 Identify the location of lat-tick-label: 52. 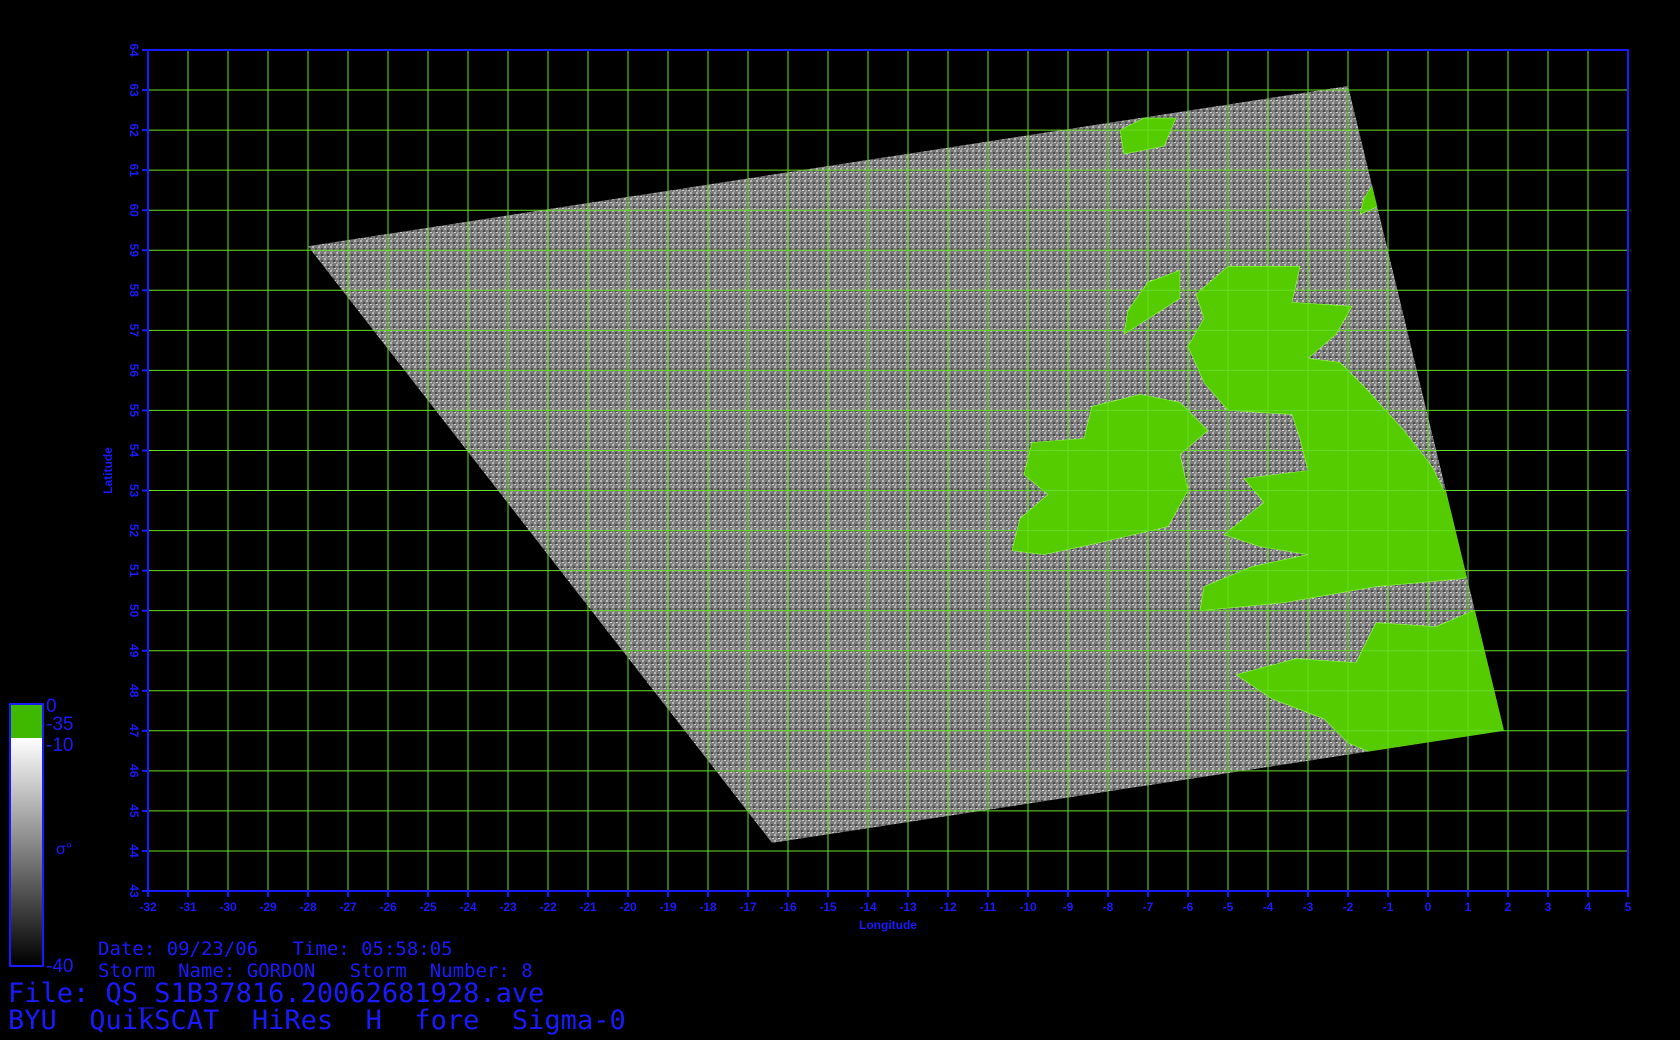
(134, 531).